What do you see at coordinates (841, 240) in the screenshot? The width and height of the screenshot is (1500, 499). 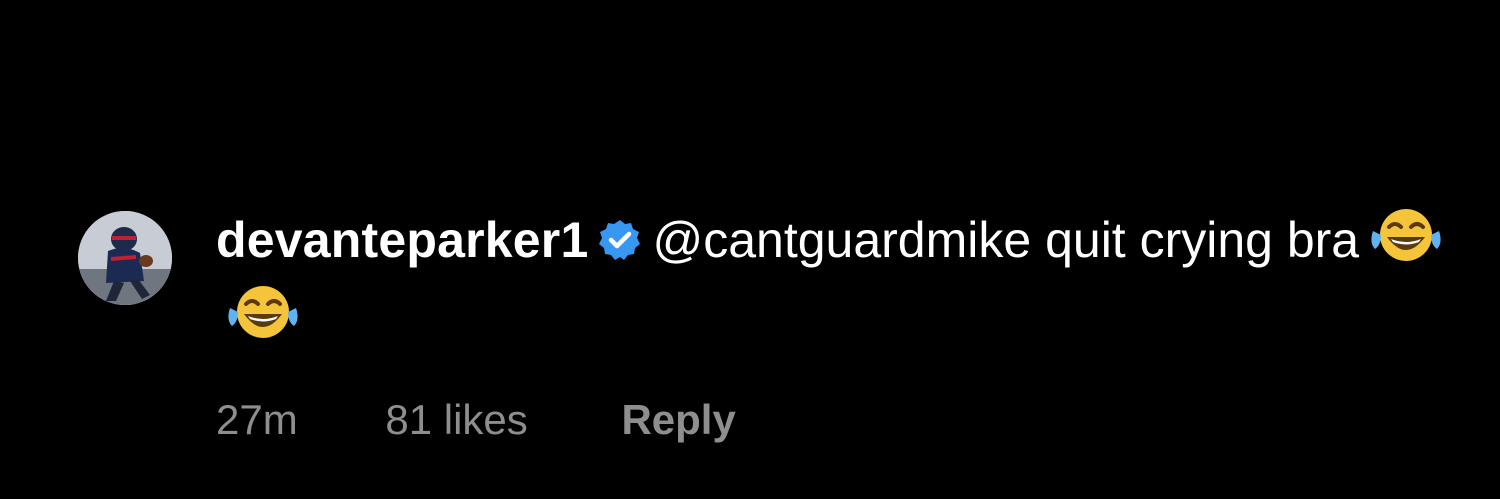 I see `mention-link: @cantguardmike` at bounding box center [841, 240].